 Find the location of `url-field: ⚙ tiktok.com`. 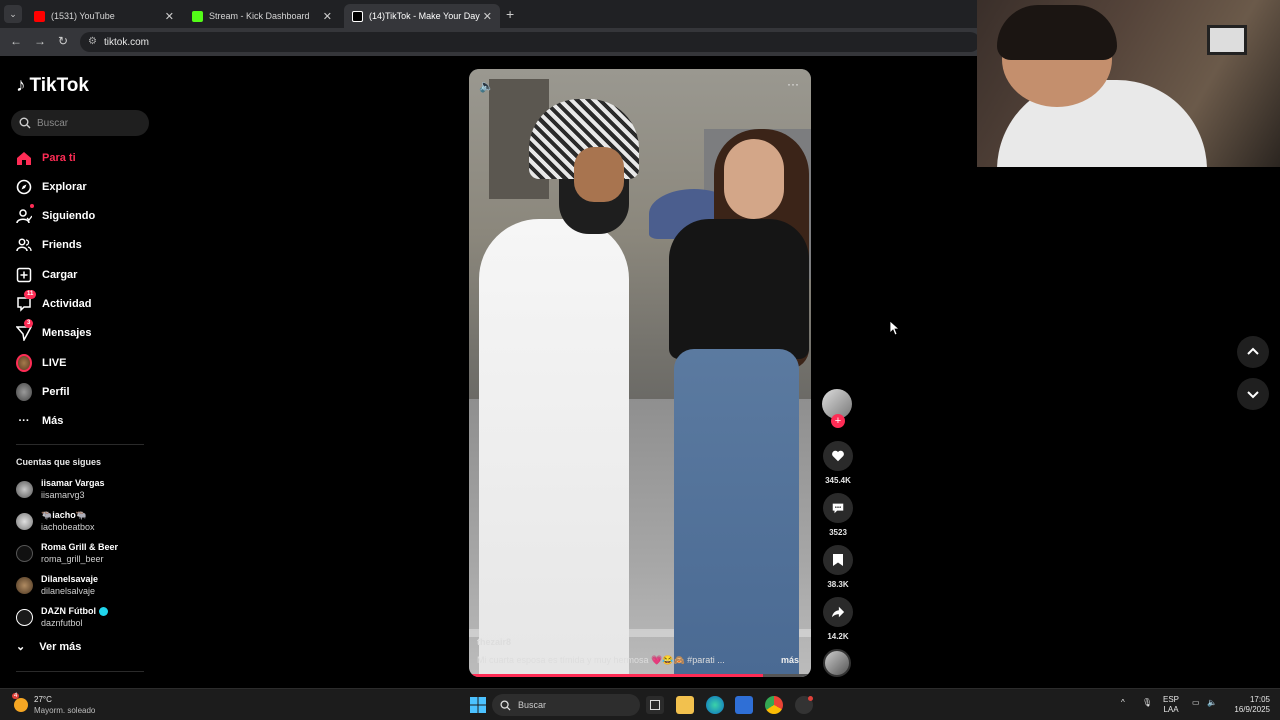

url-field: ⚙ tiktok.com is located at coordinates (530, 42).